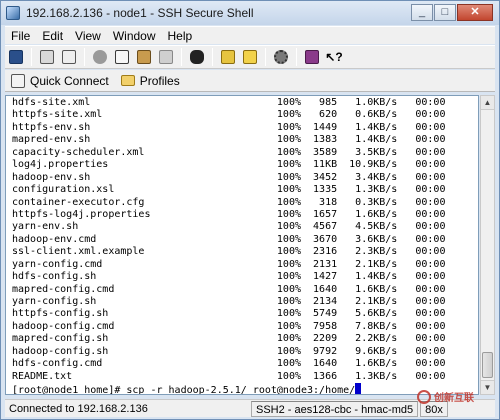 The image size is (500, 420). I want to click on new-file-transfer-button, so click(228, 57).